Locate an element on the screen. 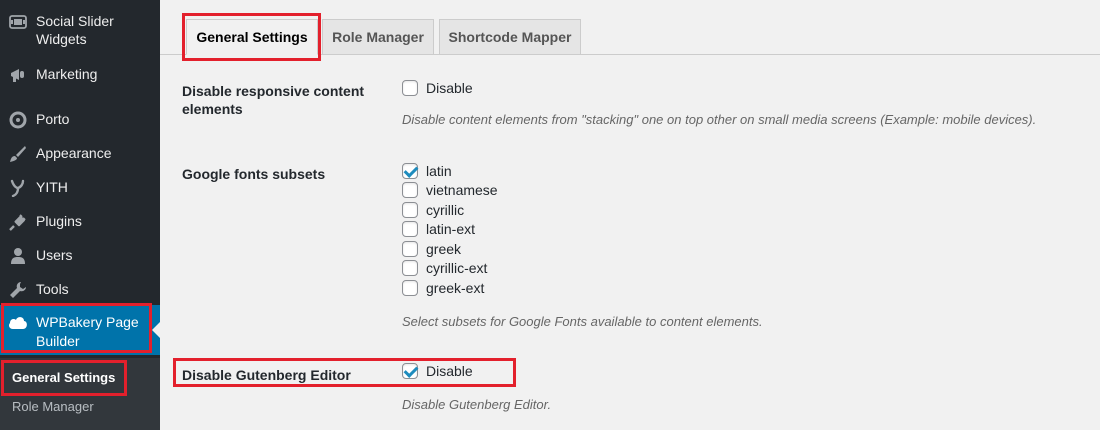 This screenshot has height=430, width=1100. sidebar-item-label: YITH is located at coordinates (52, 187).